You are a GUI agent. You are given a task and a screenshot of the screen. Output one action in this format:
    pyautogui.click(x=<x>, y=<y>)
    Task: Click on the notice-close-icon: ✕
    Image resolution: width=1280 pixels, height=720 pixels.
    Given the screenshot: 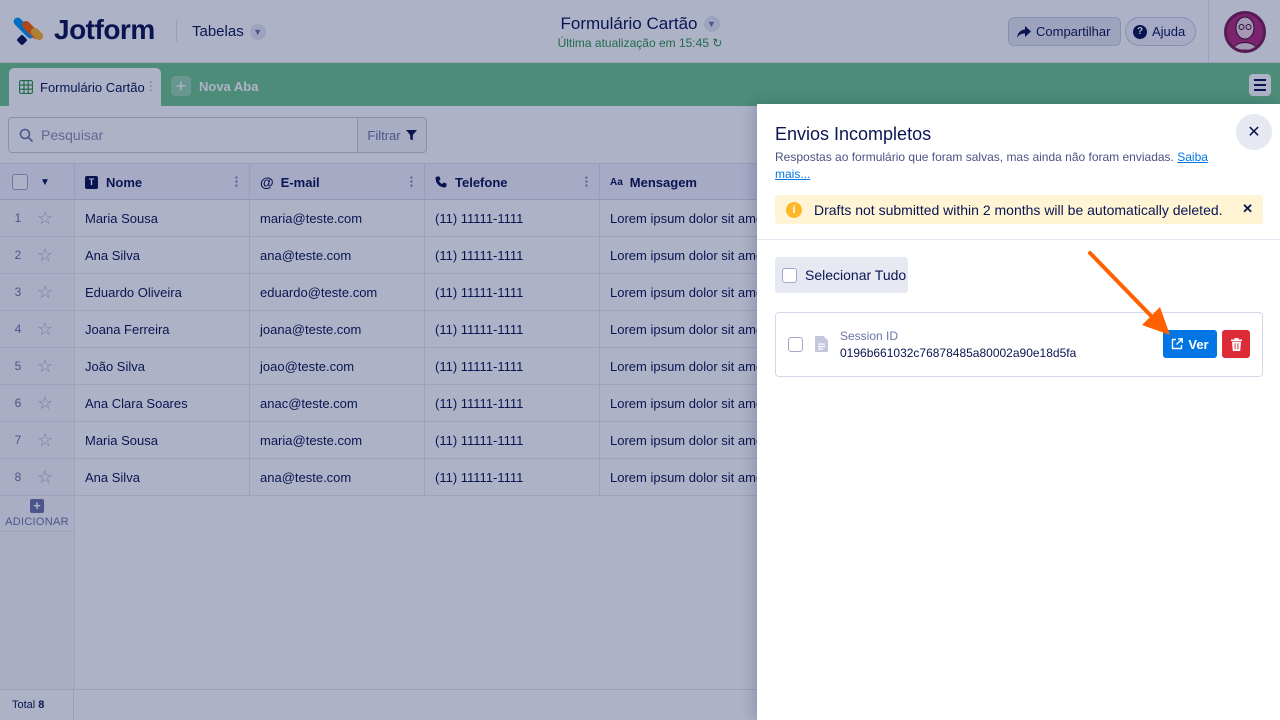 What is the action you would take?
    pyautogui.click(x=1247, y=209)
    